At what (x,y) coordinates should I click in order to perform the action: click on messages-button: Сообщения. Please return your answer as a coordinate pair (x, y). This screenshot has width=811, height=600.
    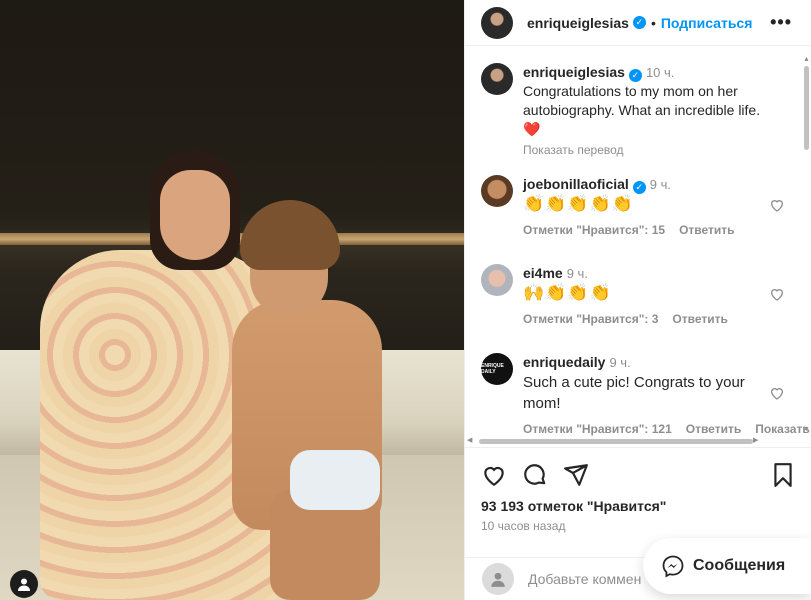
    Looking at the image, I should click on (727, 566).